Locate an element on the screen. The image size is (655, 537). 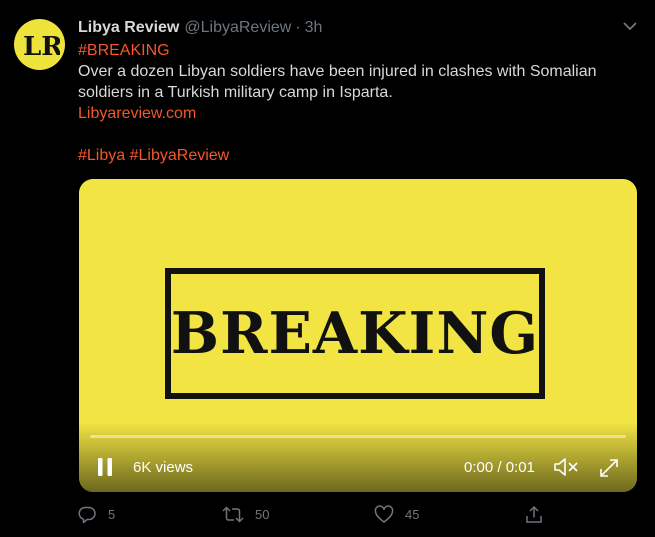
caret-down-icon is located at coordinates (630, 25).